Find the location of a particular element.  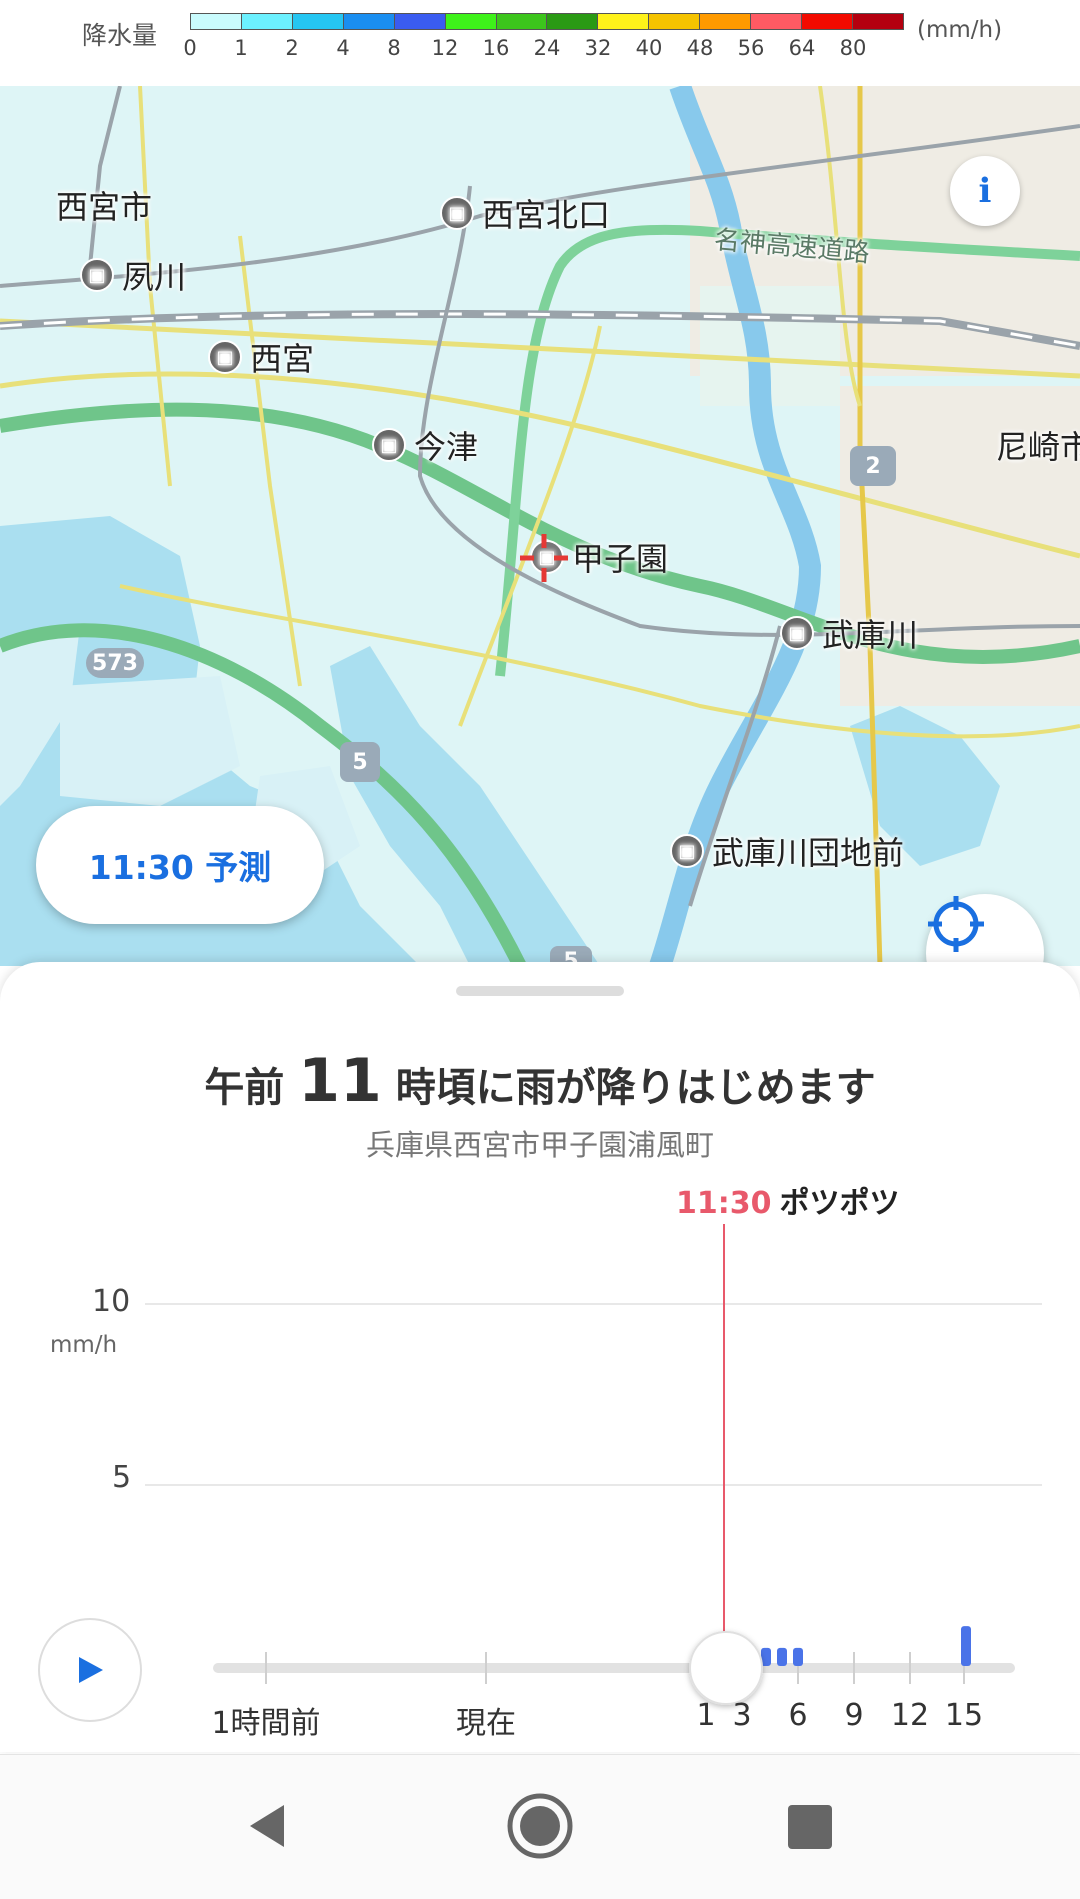

station-label: 西宮北口 is located at coordinates (546, 215).